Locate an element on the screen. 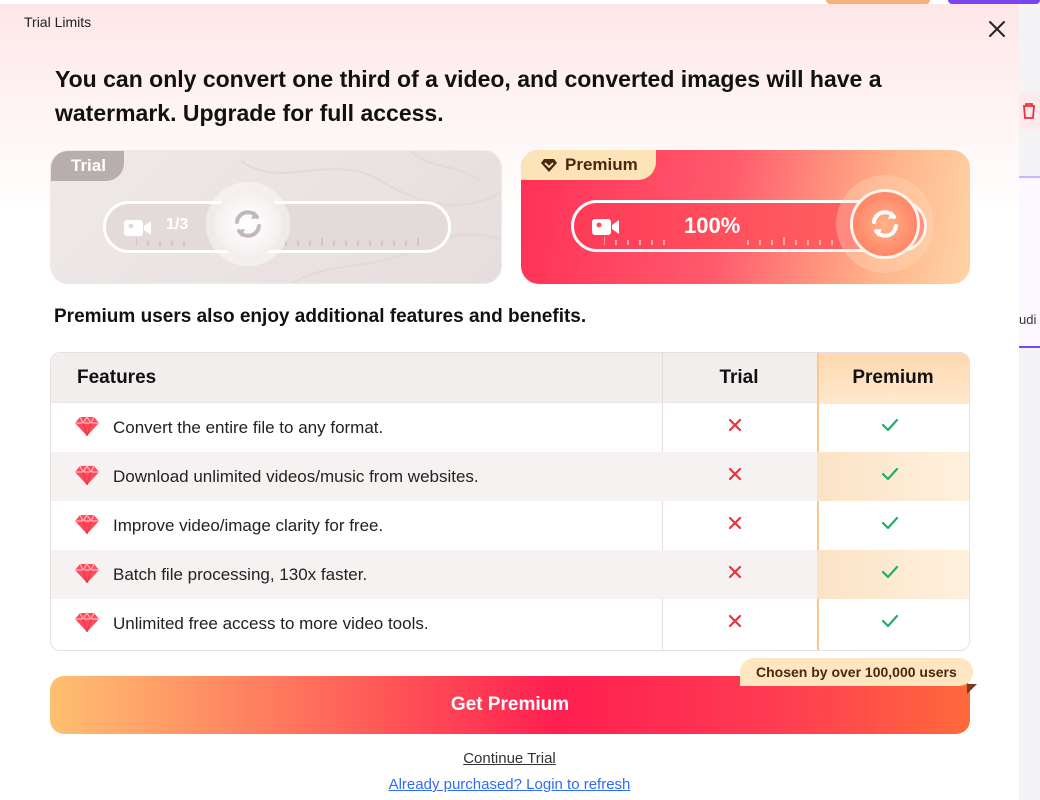 This screenshot has height=800, width=1040. trial-card: Trial 1/3 is located at coordinates (276, 217).